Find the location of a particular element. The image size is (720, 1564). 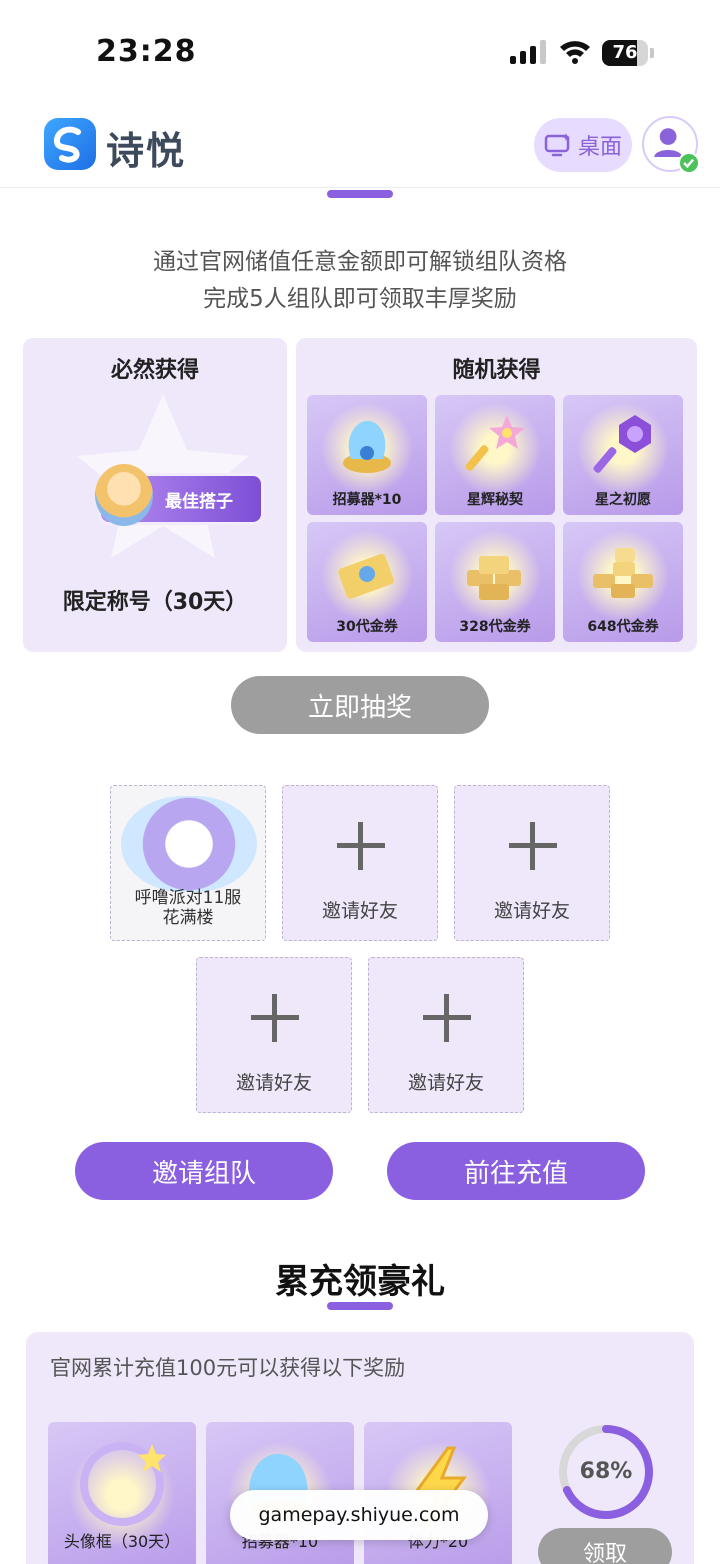

reward-label: 30代金券 is located at coordinates (367, 627).